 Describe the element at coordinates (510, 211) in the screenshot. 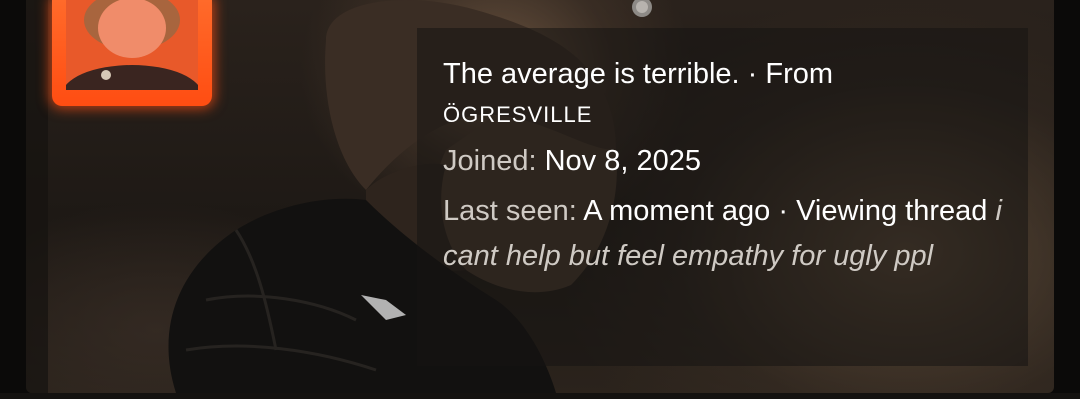

I see `last-seen-label: Last seen:` at that location.